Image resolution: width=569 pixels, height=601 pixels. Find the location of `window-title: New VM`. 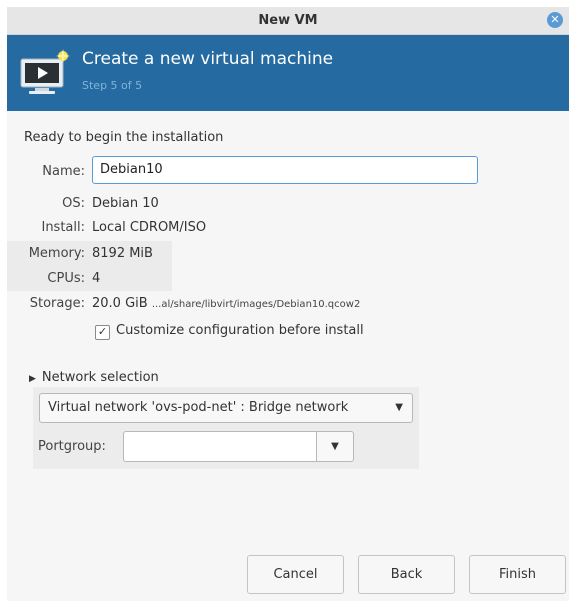

window-title: New VM is located at coordinates (288, 20).